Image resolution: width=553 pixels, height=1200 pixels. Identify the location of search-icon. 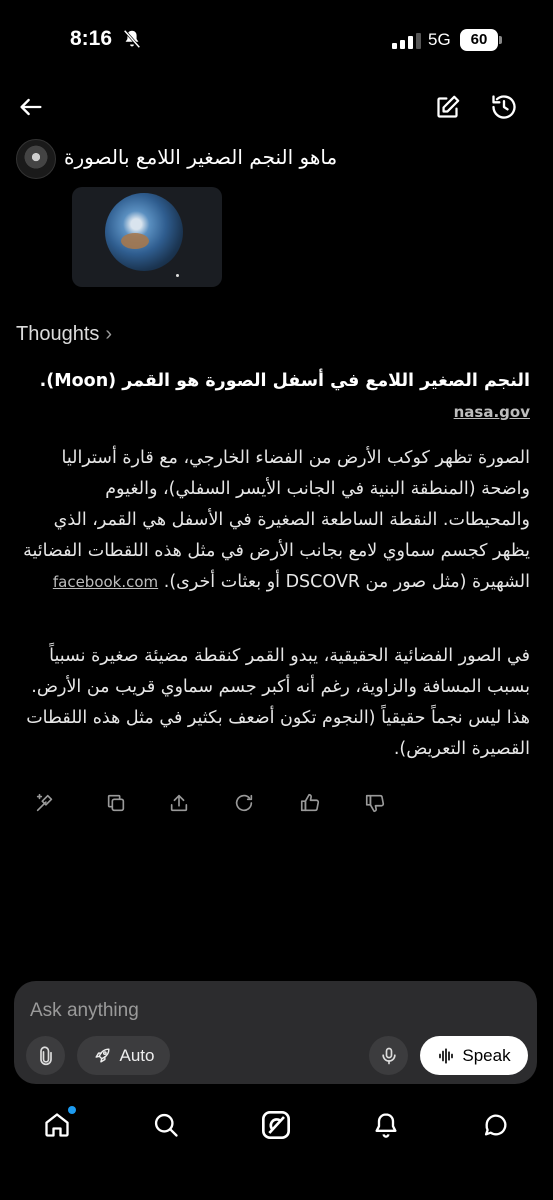
(166, 1125).